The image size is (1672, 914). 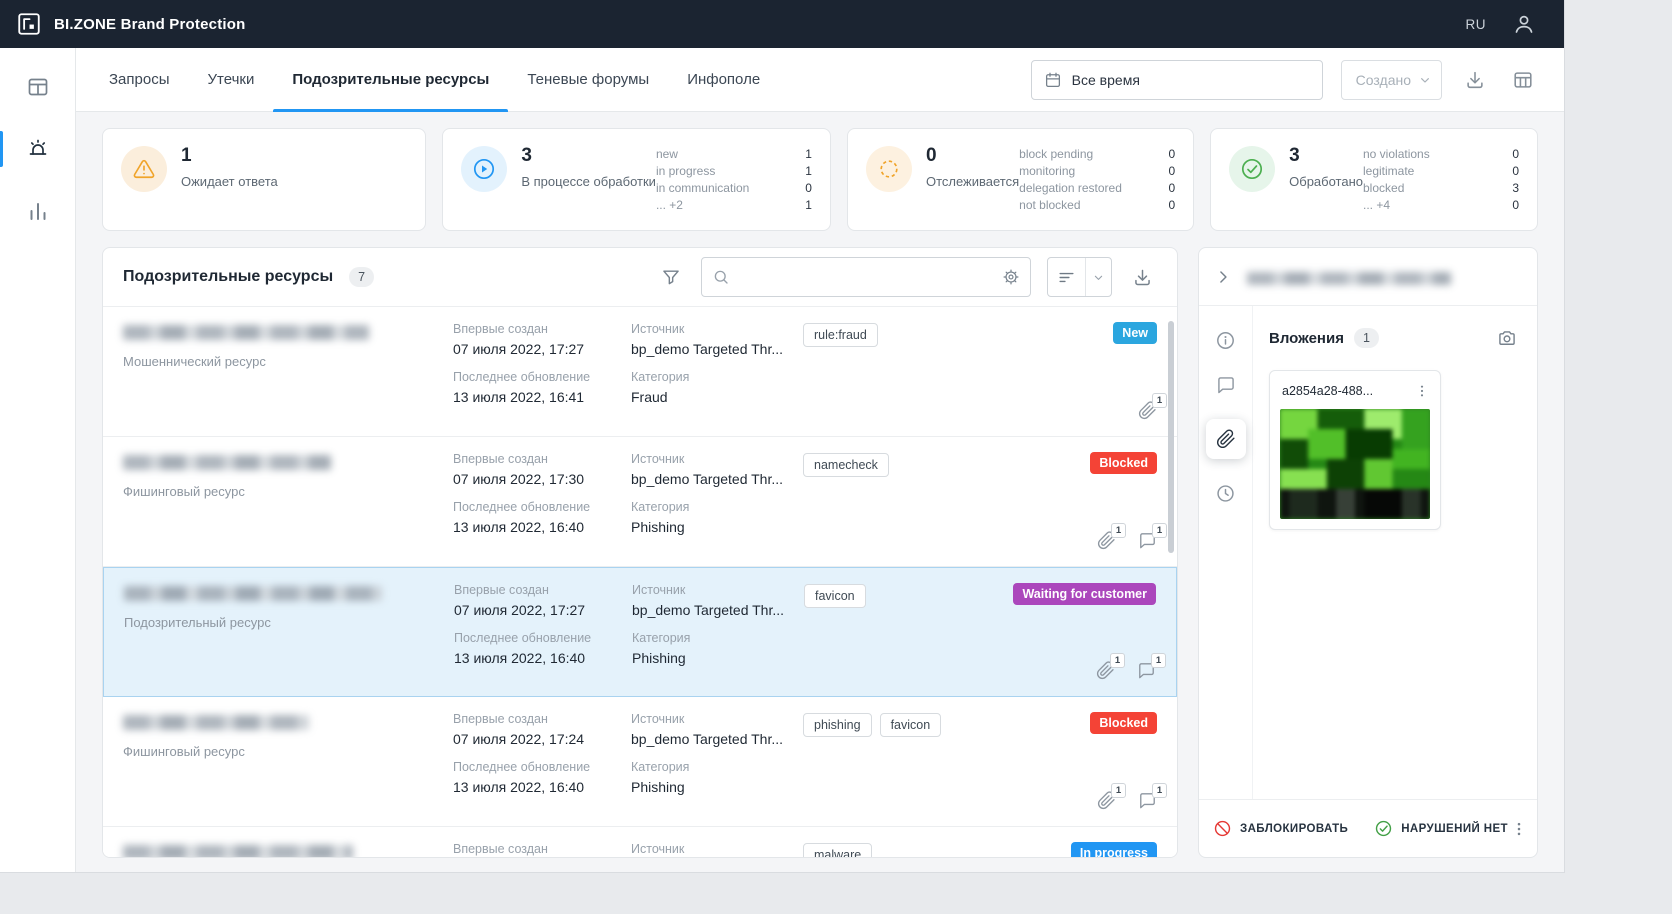 What do you see at coordinates (1355, 464) in the screenshot?
I see `attachment-thumbnail` at bounding box center [1355, 464].